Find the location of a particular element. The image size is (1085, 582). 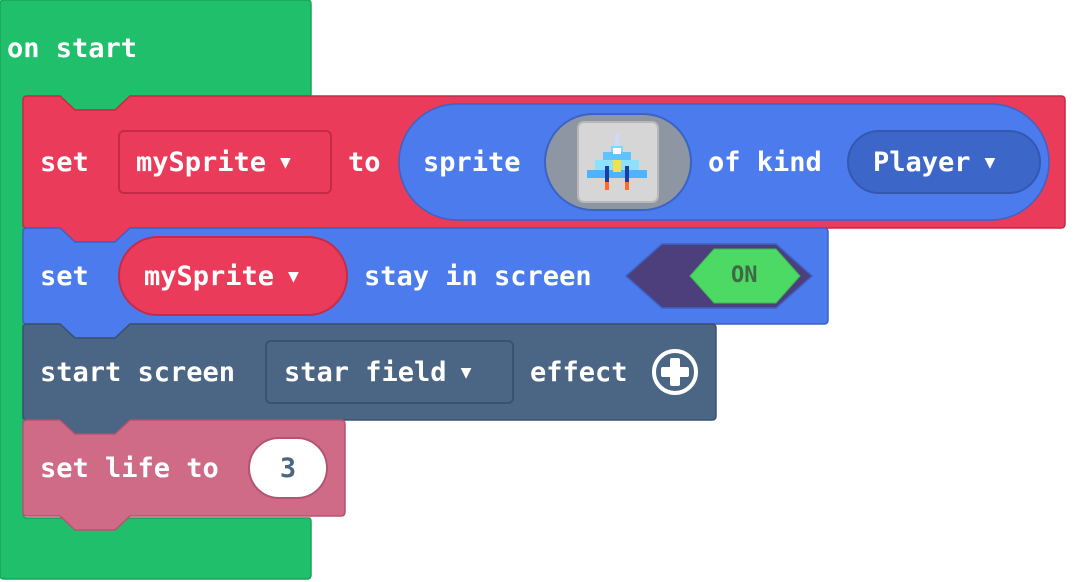

of-kind-label: of kind is located at coordinates (765, 162).